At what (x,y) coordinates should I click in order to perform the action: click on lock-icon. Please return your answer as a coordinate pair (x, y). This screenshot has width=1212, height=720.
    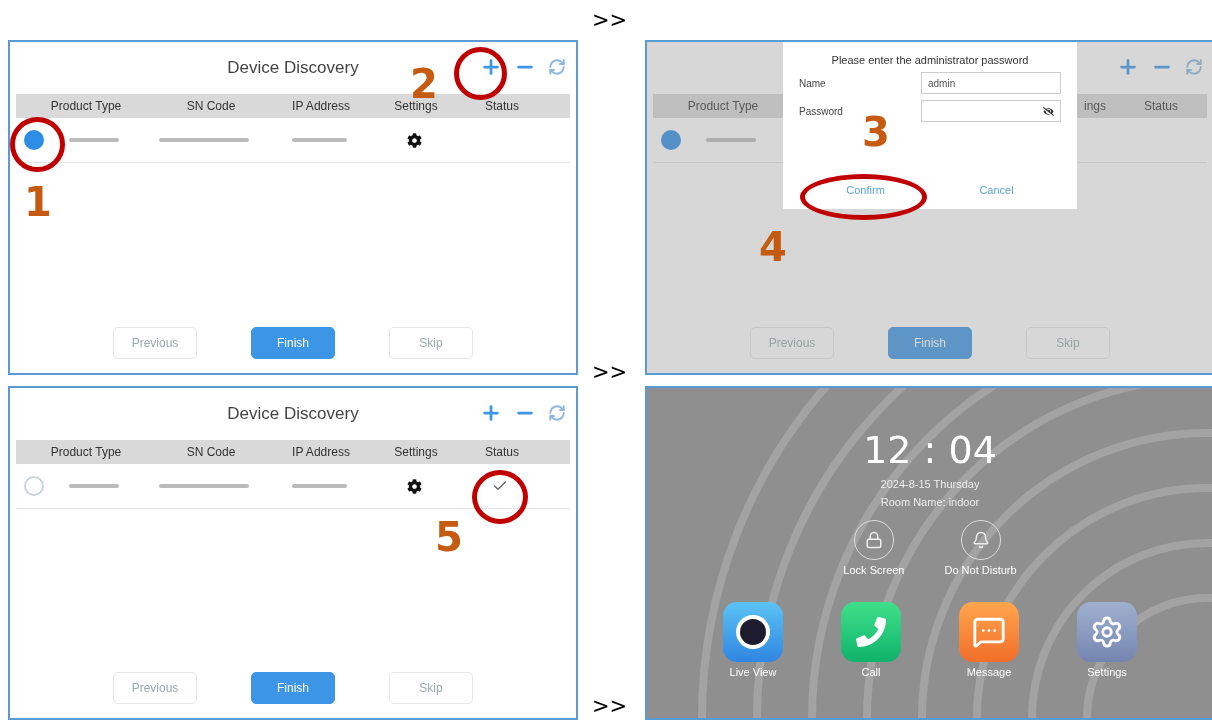
    Looking at the image, I should click on (873, 540).